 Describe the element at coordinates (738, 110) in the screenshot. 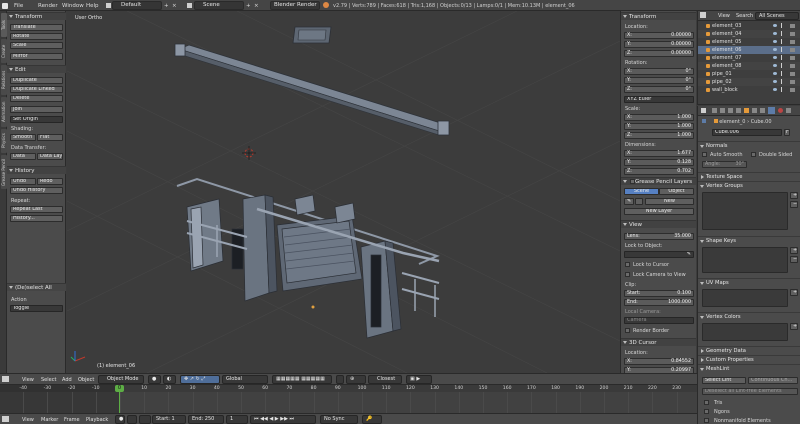

I see `world-tab-icon` at that location.